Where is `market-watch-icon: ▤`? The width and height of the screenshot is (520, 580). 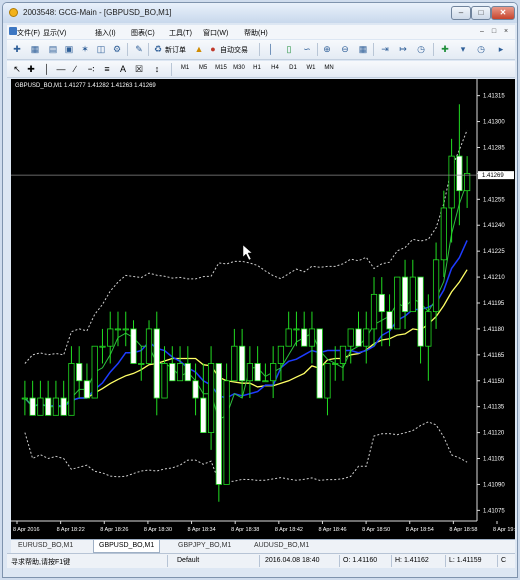
market-watch-icon: ▤ is located at coordinates (53, 49).